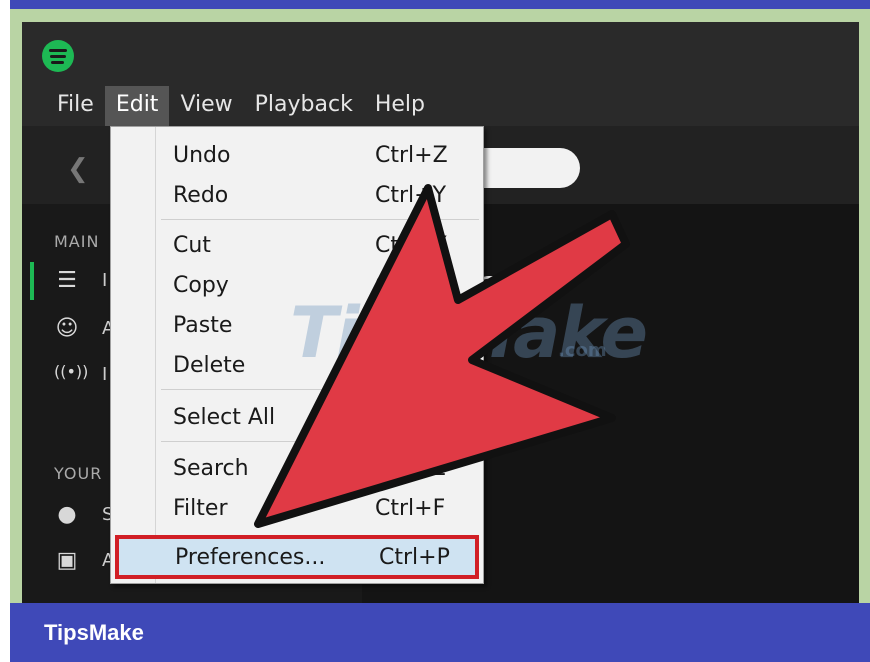 The height and width of the screenshot is (662, 870). Describe the element at coordinates (67, 280) in the screenshot. I see `browse-icon: ☰` at that location.